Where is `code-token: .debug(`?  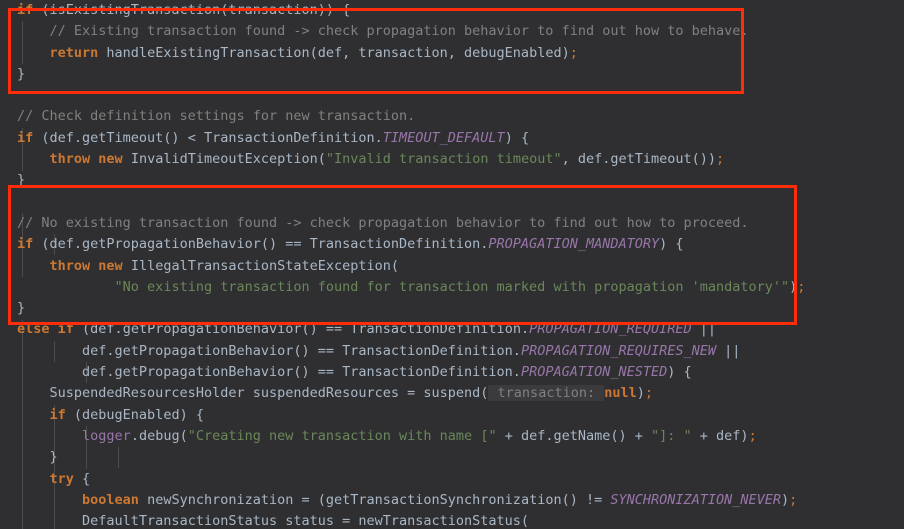
code-token: .debug( is located at coordinates (159, 435).